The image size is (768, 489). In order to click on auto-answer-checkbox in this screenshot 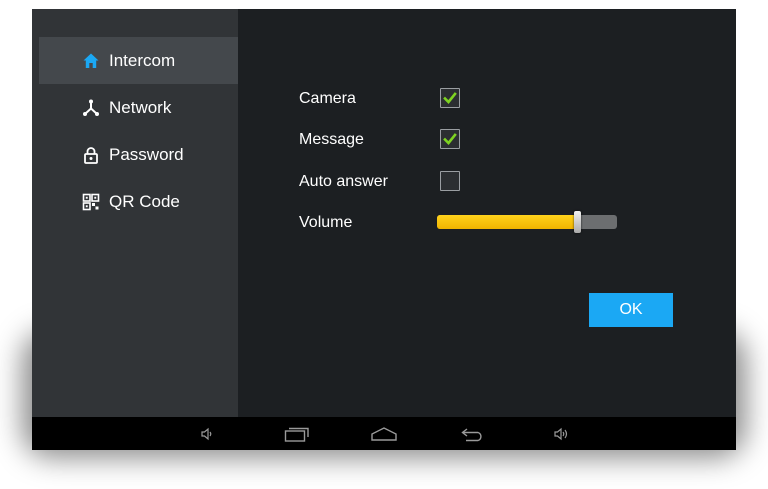, I will do `click(450, 181)`.